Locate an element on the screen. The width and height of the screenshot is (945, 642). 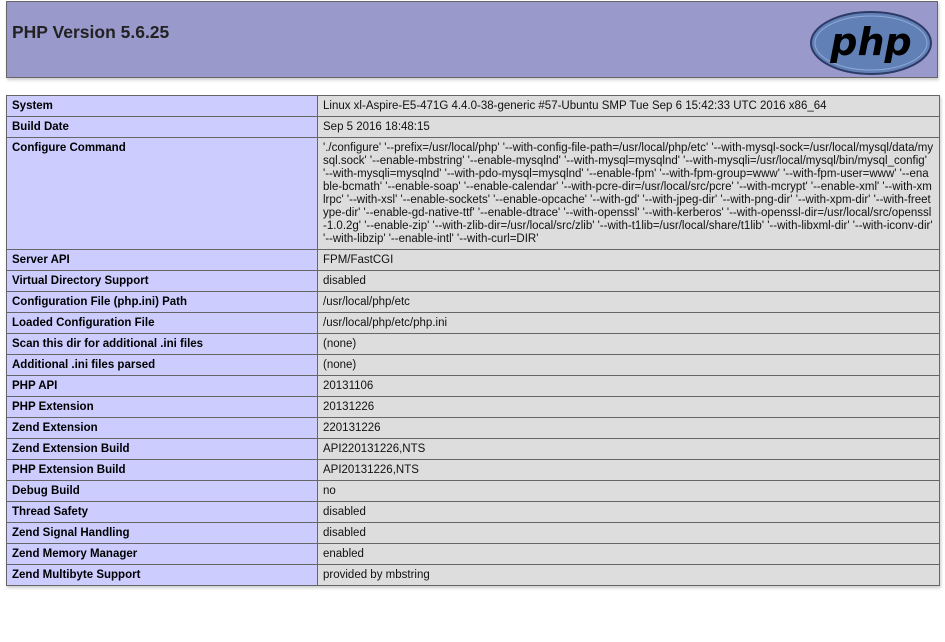
row-value: API220131226,NTS is located at coordinates (628, 449).